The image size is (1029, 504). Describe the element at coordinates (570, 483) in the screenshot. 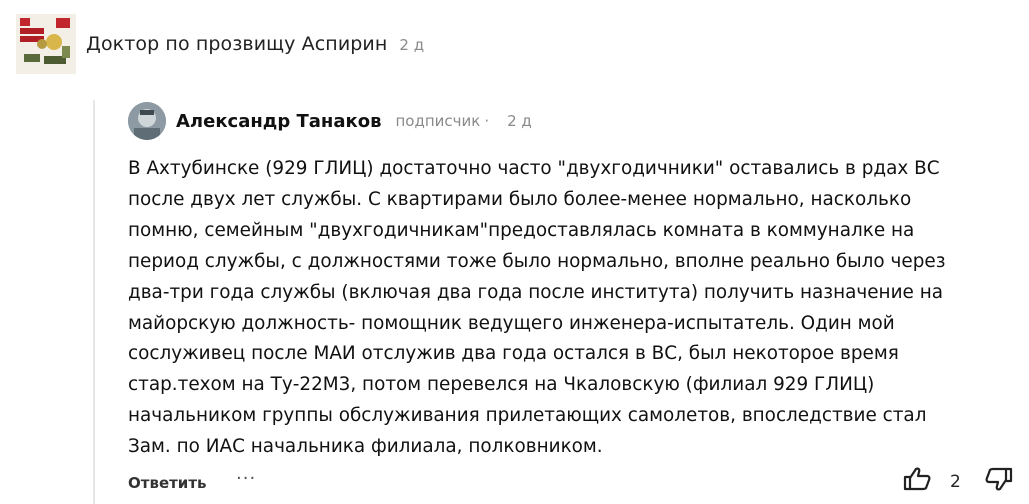

I see `reply-actions: Ответить ··· 2` at that location.